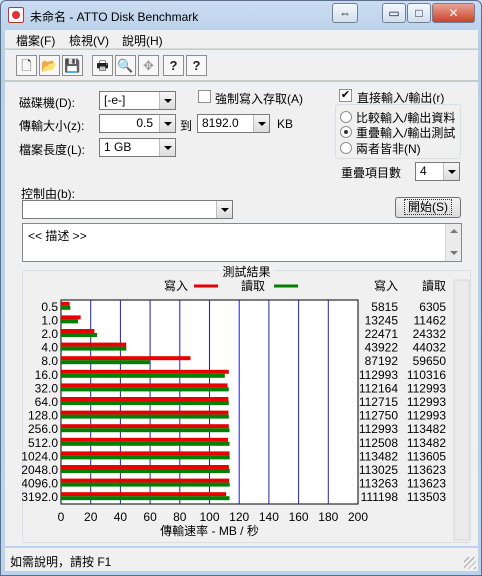  Describe the element at coordinates (346, 148) in the screenshot. I see `radio-neither` at that location.